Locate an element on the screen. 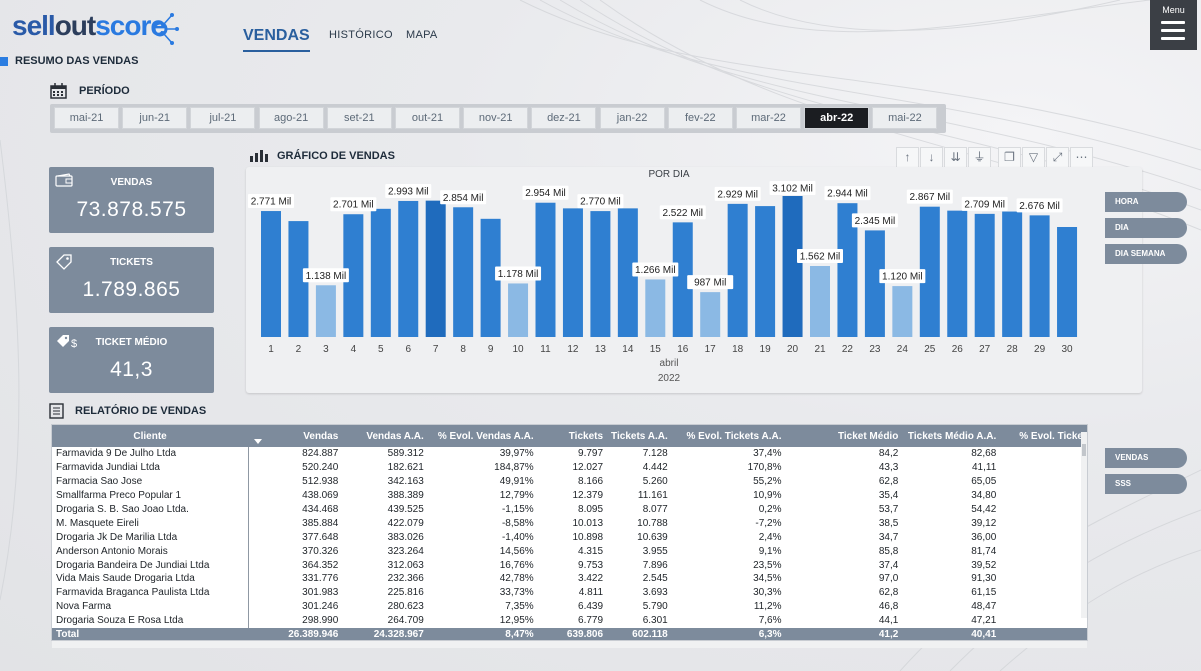 The height and width of the screenshot is (671, 1201). data-label-day-22: 2.944 Mil is located at coordinates (847, 193).